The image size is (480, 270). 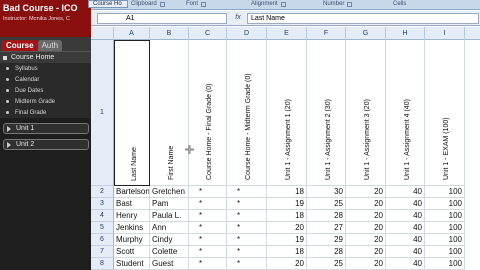 What do you see at coordinates (102, 204) in the screenshot?
I see `row-header: 3` at bounding box center [102, 204].